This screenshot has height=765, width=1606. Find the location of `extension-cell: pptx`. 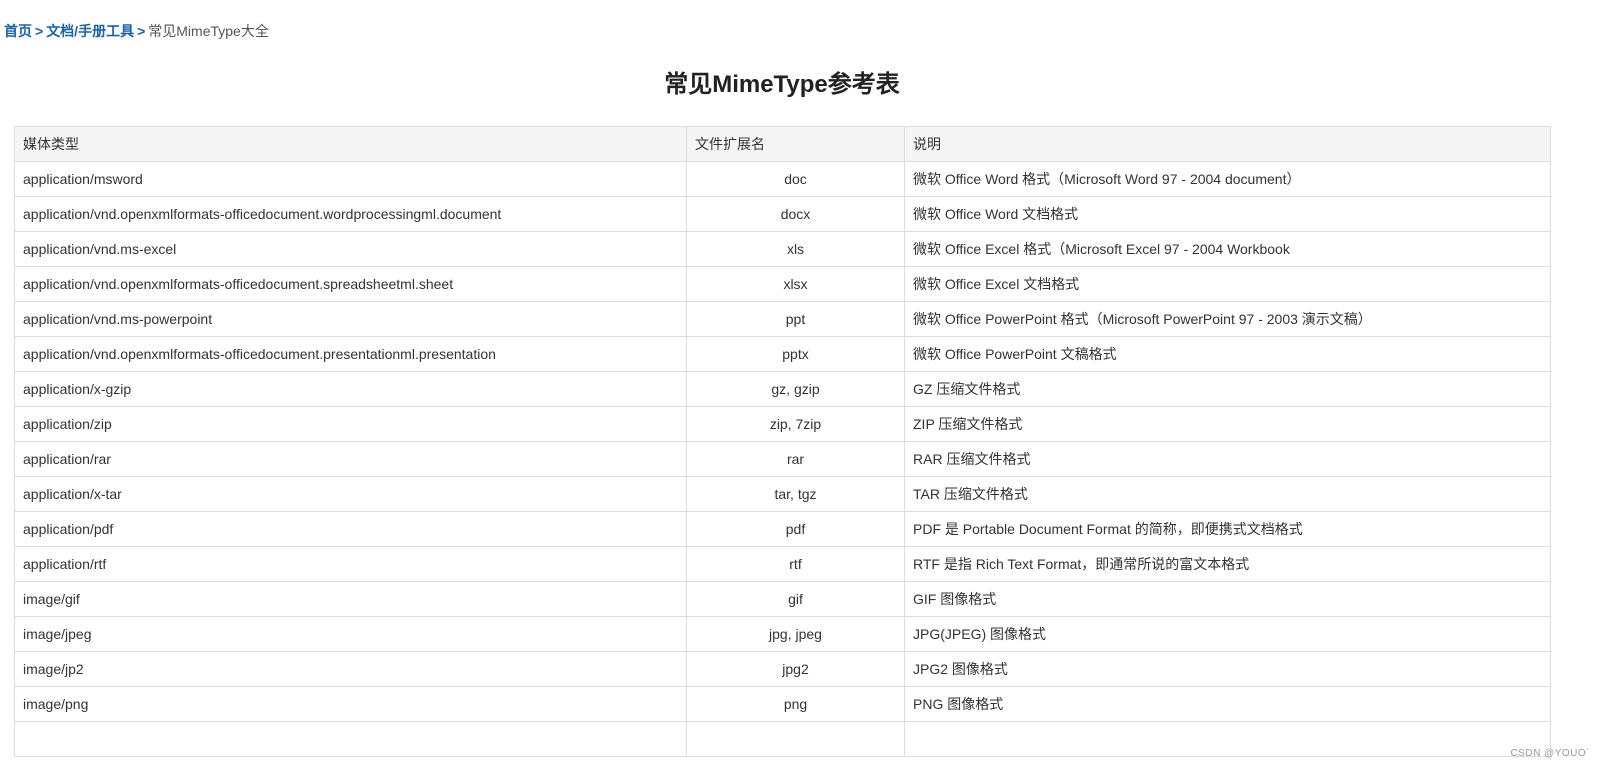

extension-cell: pptx is located at coordinates (795, 354).